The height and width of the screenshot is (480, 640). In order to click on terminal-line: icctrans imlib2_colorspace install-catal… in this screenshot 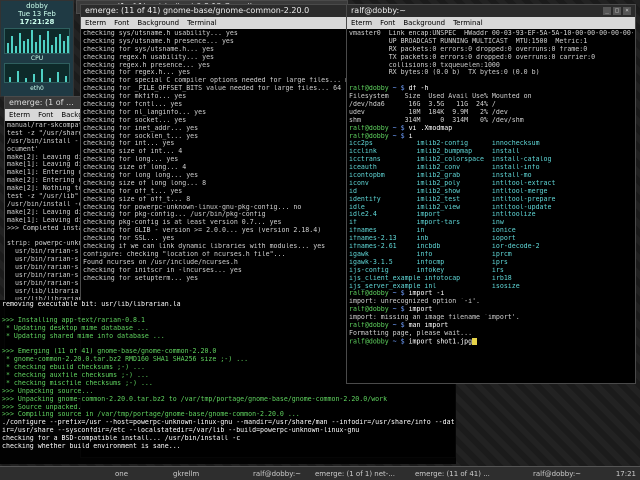, I will do `click(450, 160)`.